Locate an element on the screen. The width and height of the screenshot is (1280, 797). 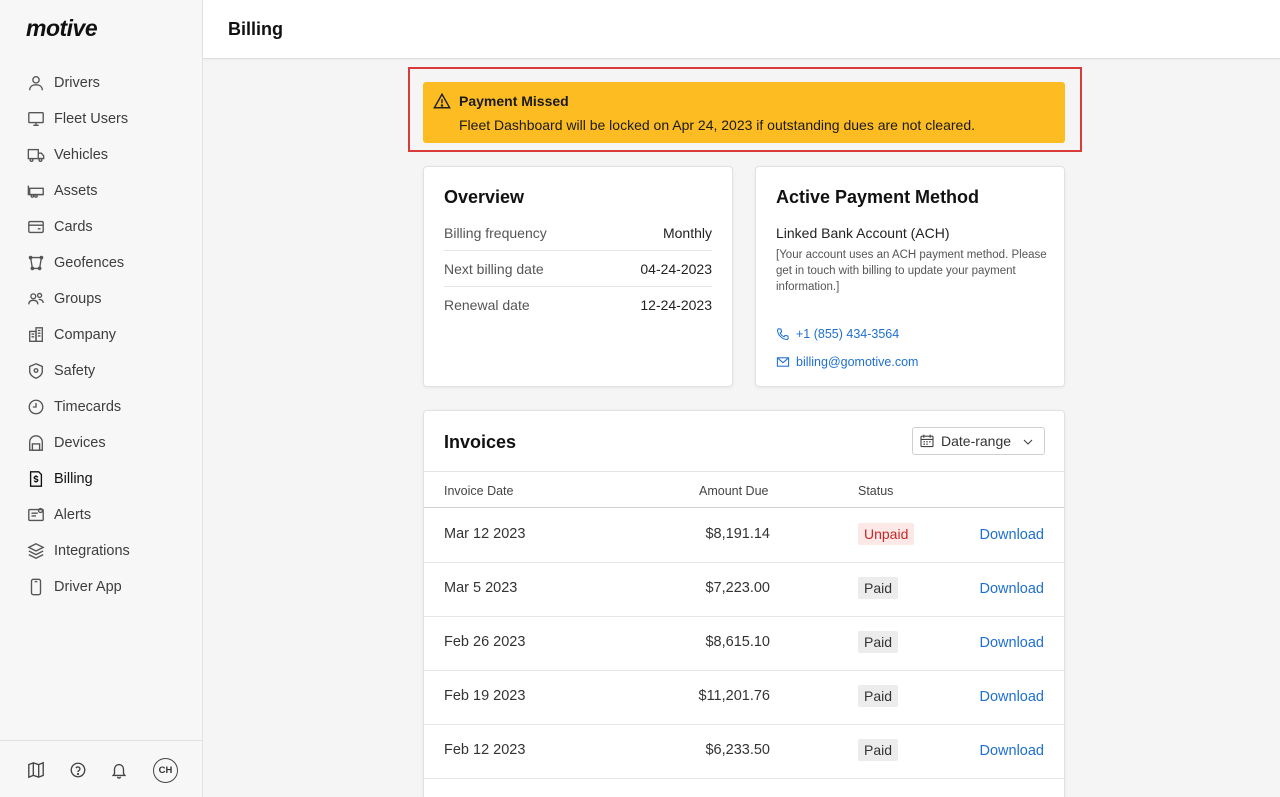
sidebar-item-label: Groups is located at coordinates (78, 299).